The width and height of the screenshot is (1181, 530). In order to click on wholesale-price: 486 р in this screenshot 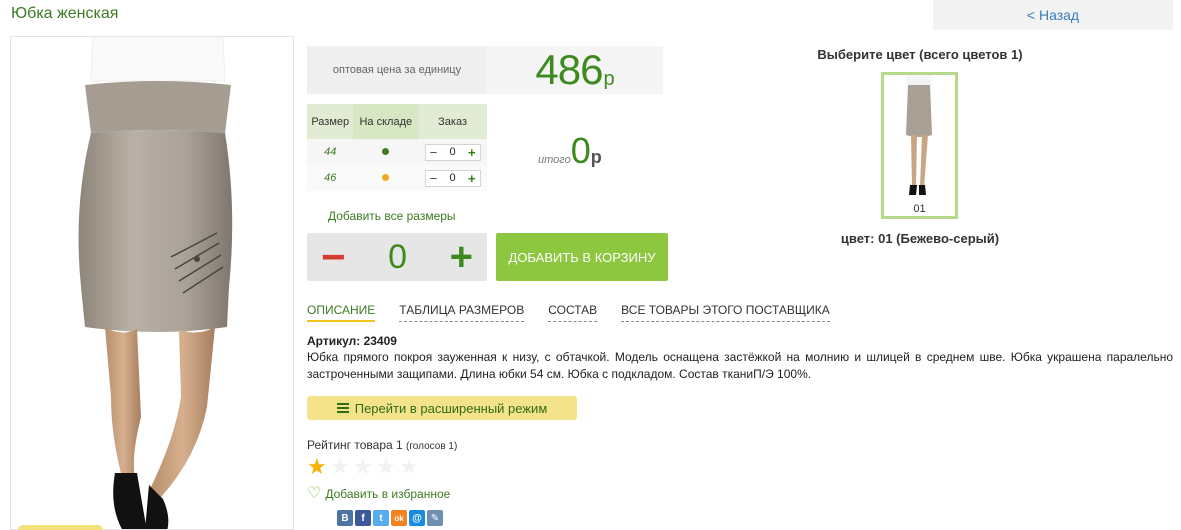, I will do `click(575, 70)`.